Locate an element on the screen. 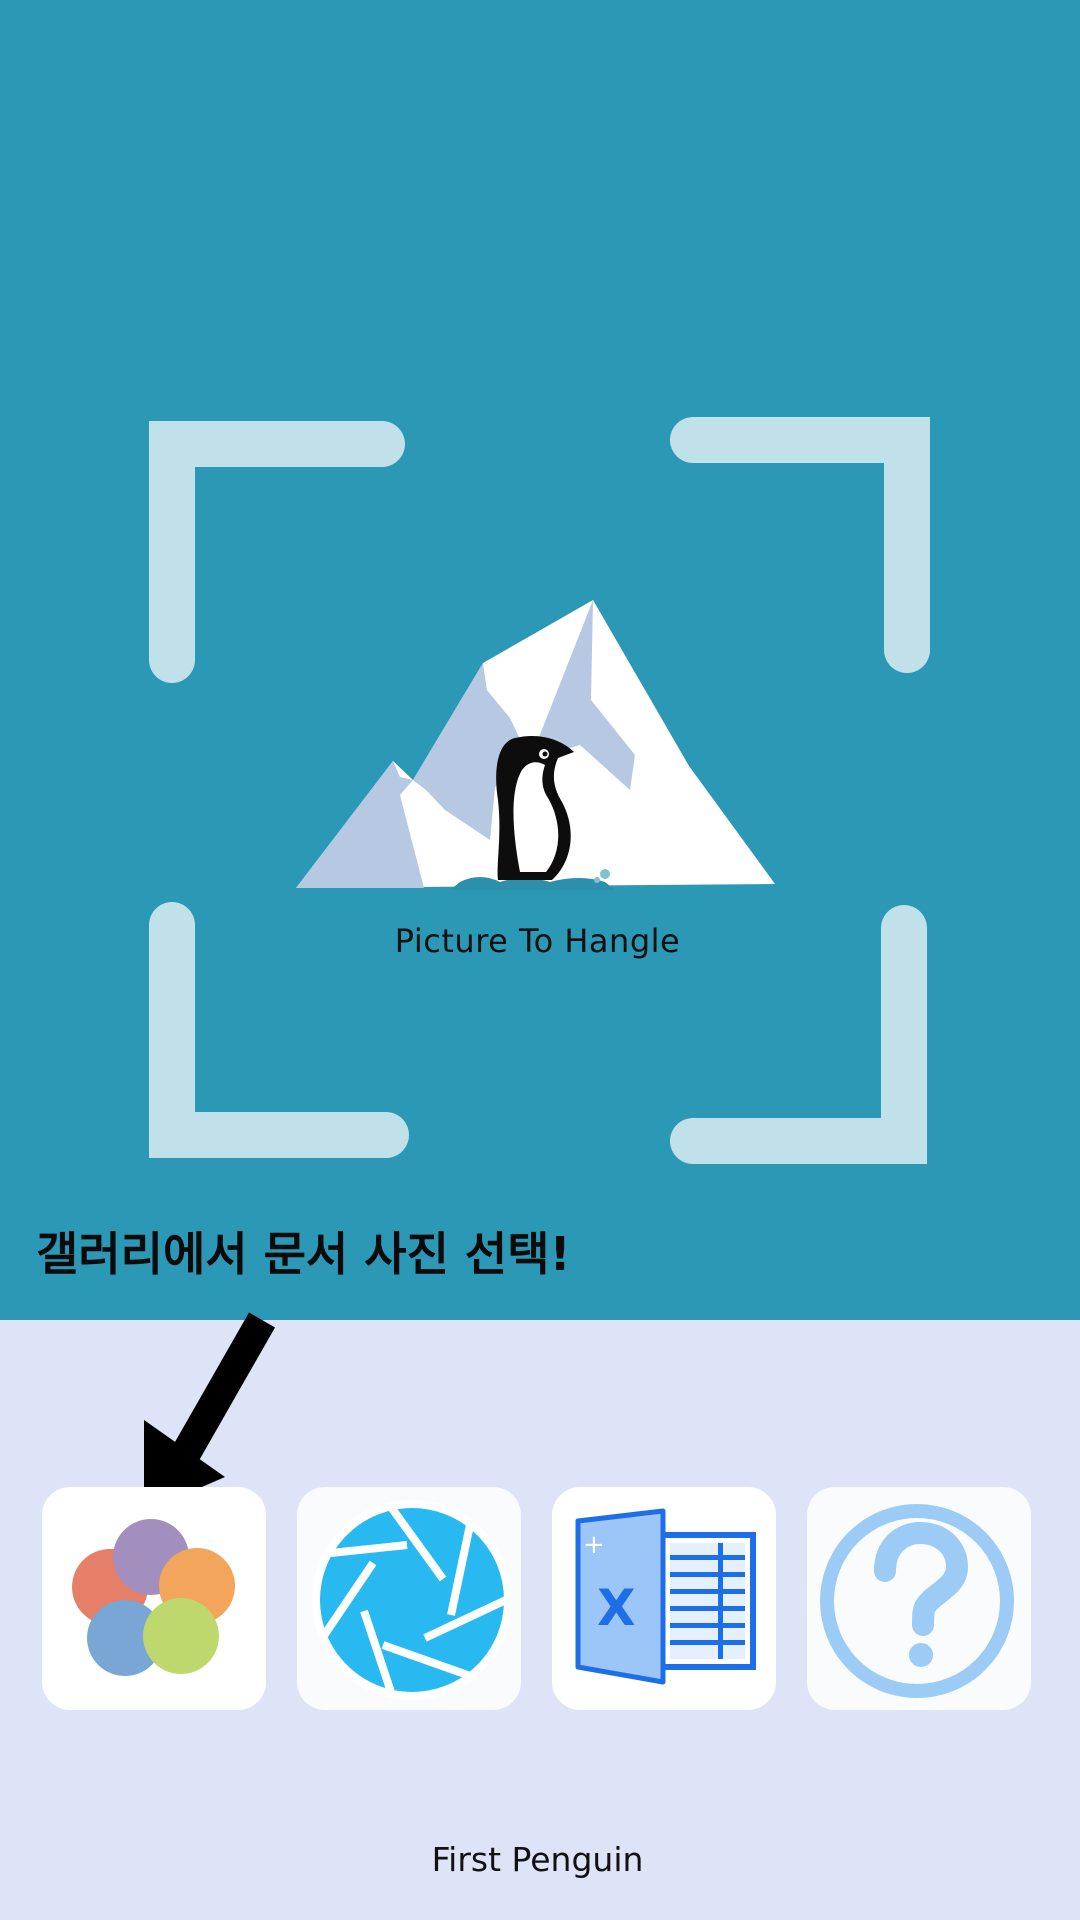 Image resolution: width=1080 pixels, height=1920 pixels. app-logo is located at coordinates (535, 745).